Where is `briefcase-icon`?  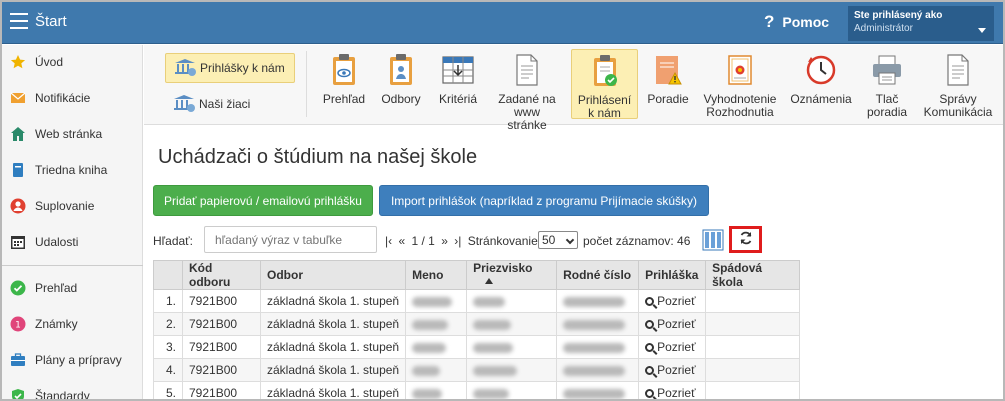
briefcase-icon is located at coordinates (18, 360).